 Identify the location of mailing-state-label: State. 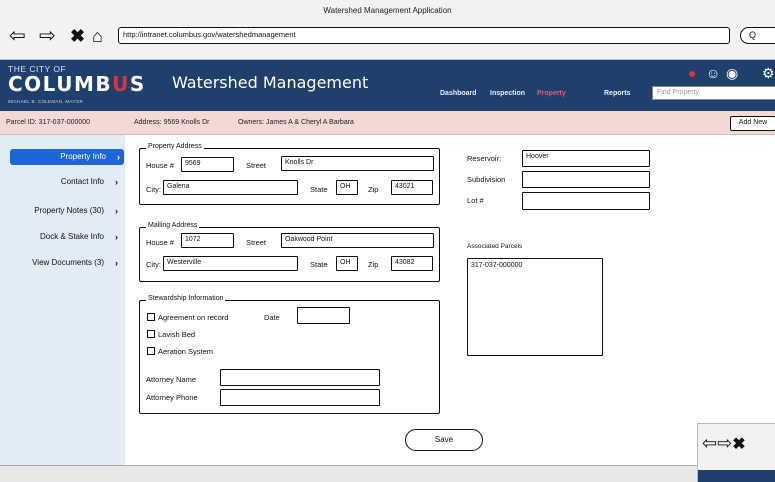
(319, 264).